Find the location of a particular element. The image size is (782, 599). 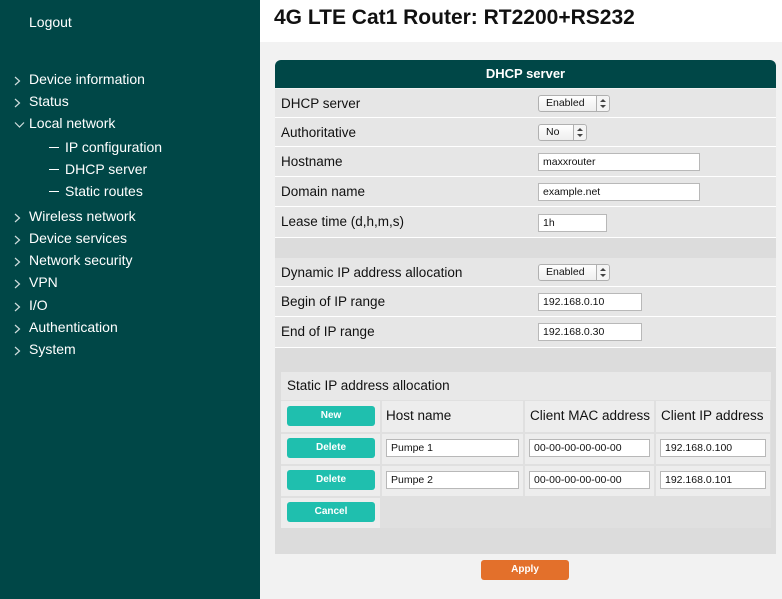

dynamic-allocation-label: Dynamic IP address allocation is located at coordinates (372, 272).